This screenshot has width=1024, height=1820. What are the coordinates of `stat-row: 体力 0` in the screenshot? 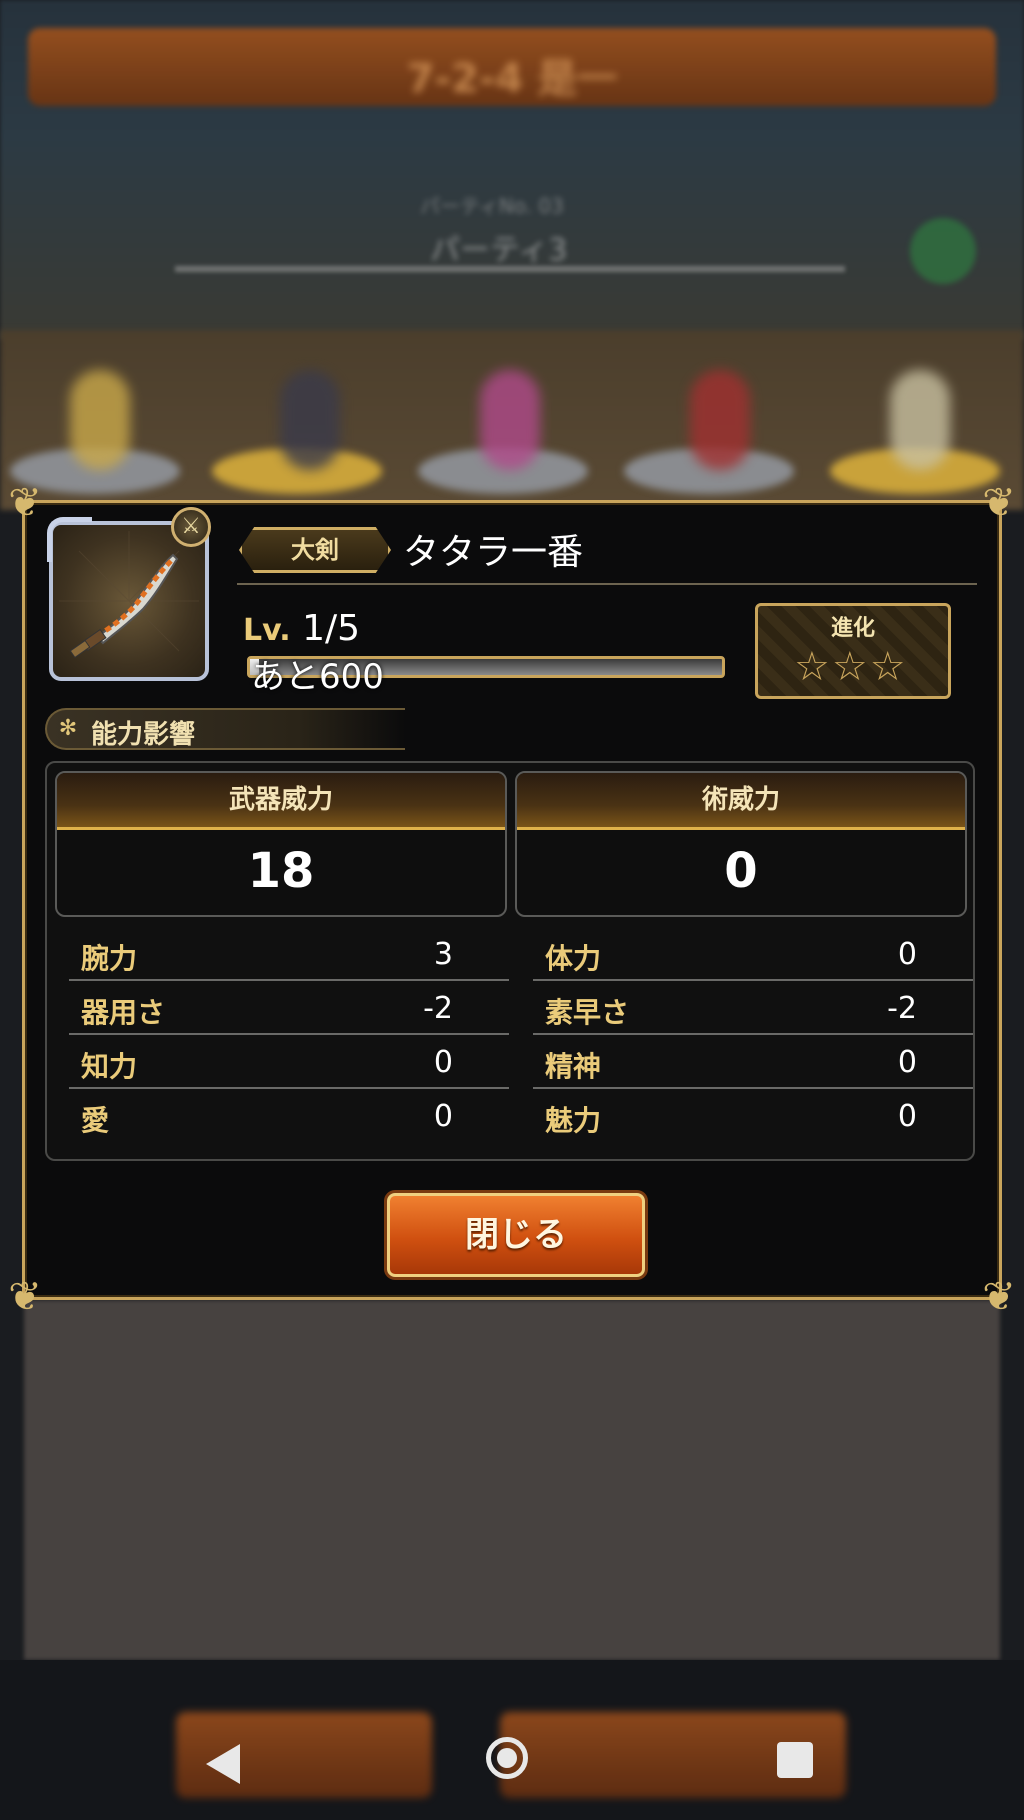 It's located at (753, 955).